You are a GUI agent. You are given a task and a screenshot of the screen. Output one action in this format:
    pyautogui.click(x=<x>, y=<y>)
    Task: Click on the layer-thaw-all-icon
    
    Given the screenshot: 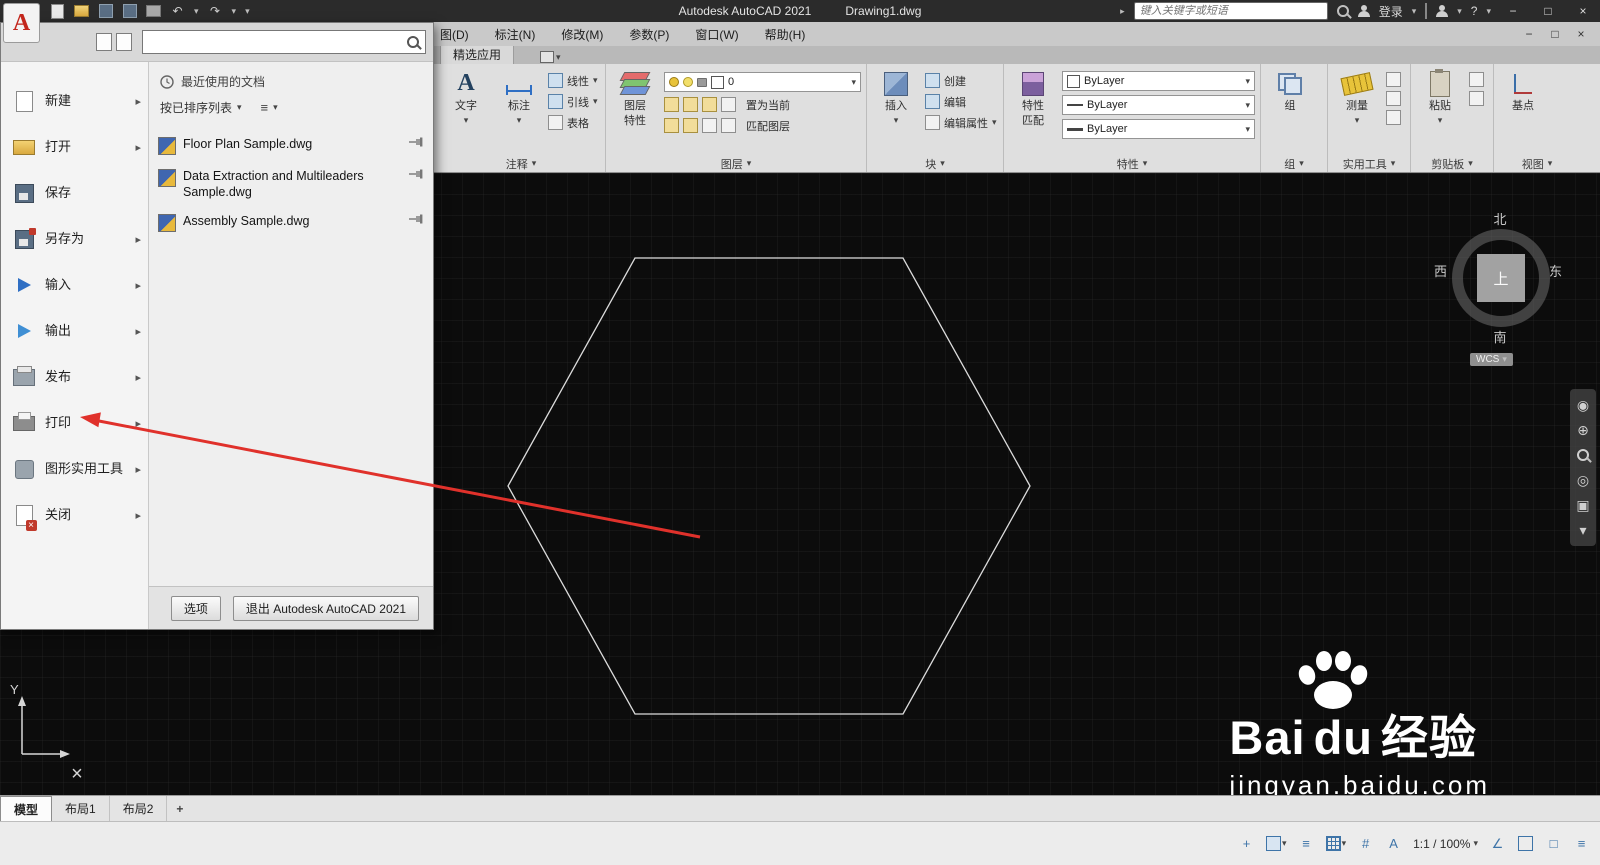 What is the action you would take?
    pyautogui.click(x=709, y=125)
    